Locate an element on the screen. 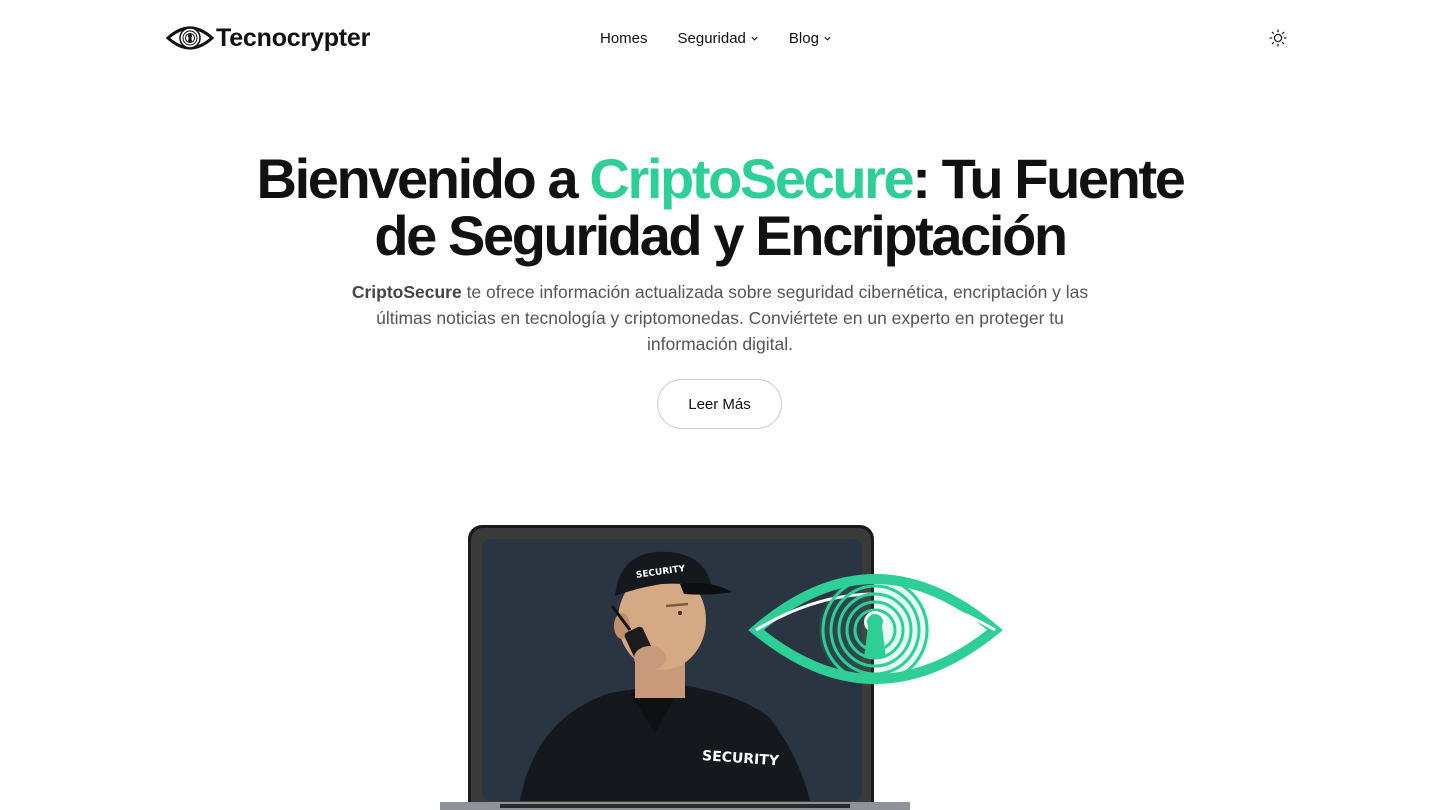 This screenshot has width=1440, height=810. nav-item-seguridad: Seguridad is located at coordinates (718, 38).